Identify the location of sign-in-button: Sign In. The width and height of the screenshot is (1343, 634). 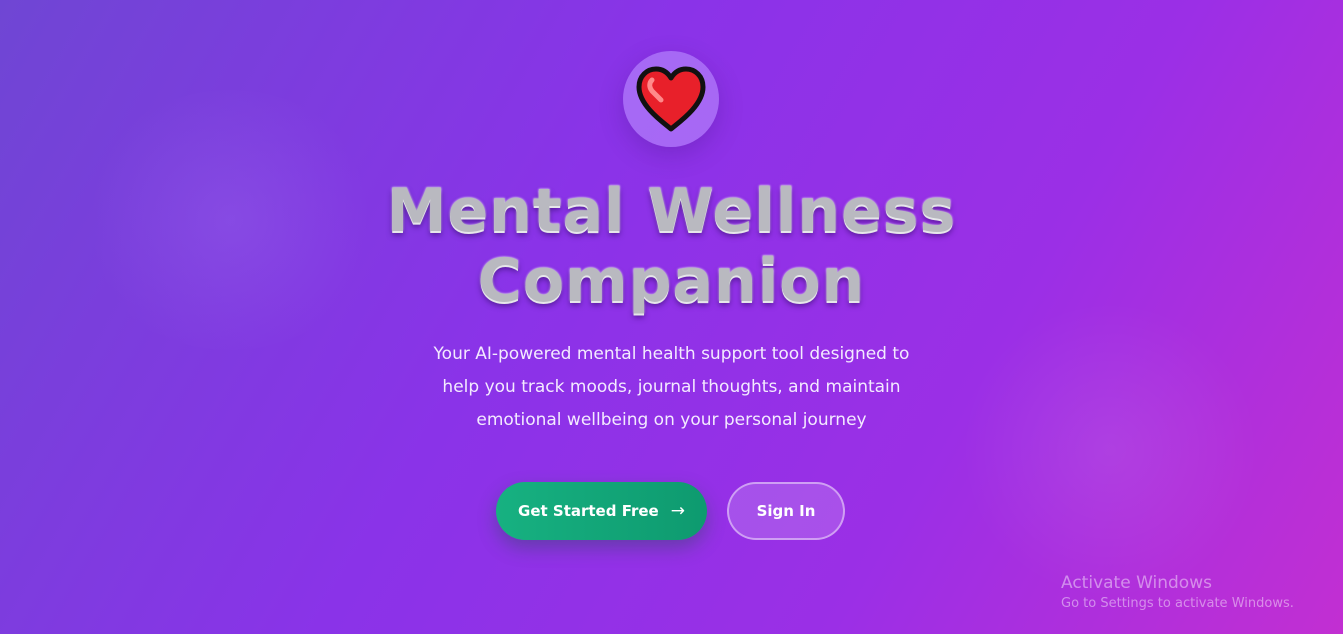
(786, 511).